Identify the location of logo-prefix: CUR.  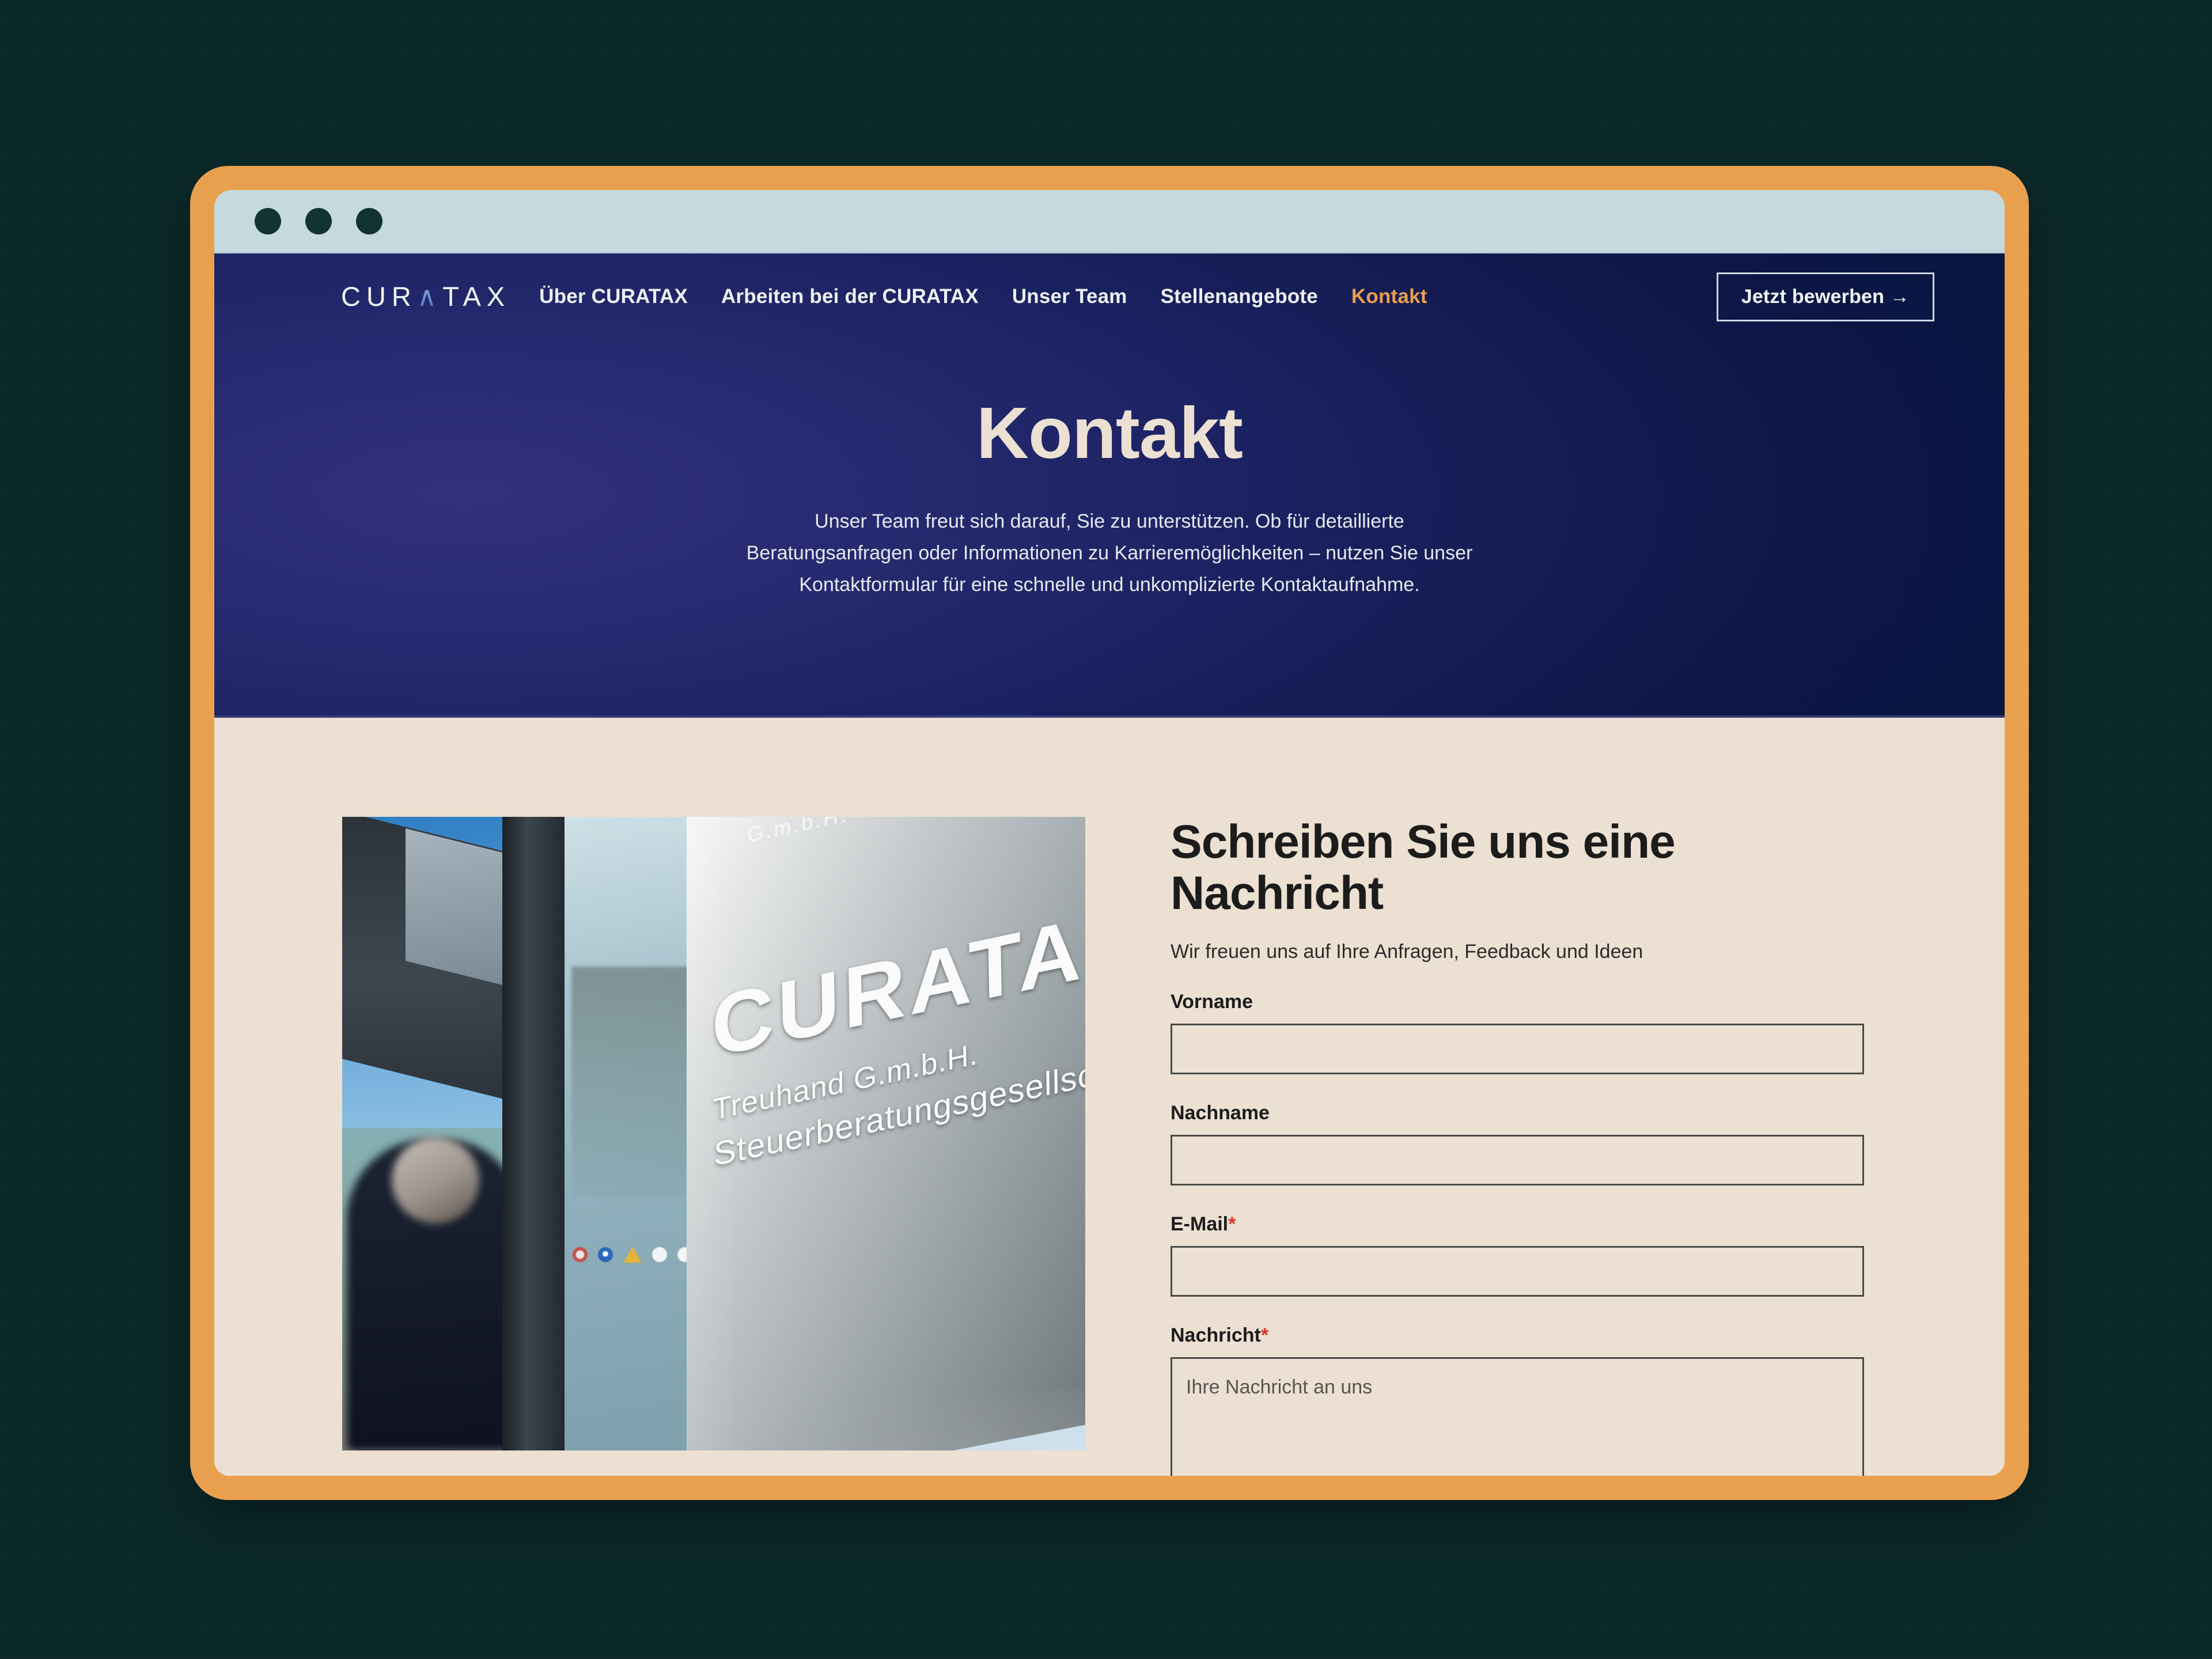
(379, 296).